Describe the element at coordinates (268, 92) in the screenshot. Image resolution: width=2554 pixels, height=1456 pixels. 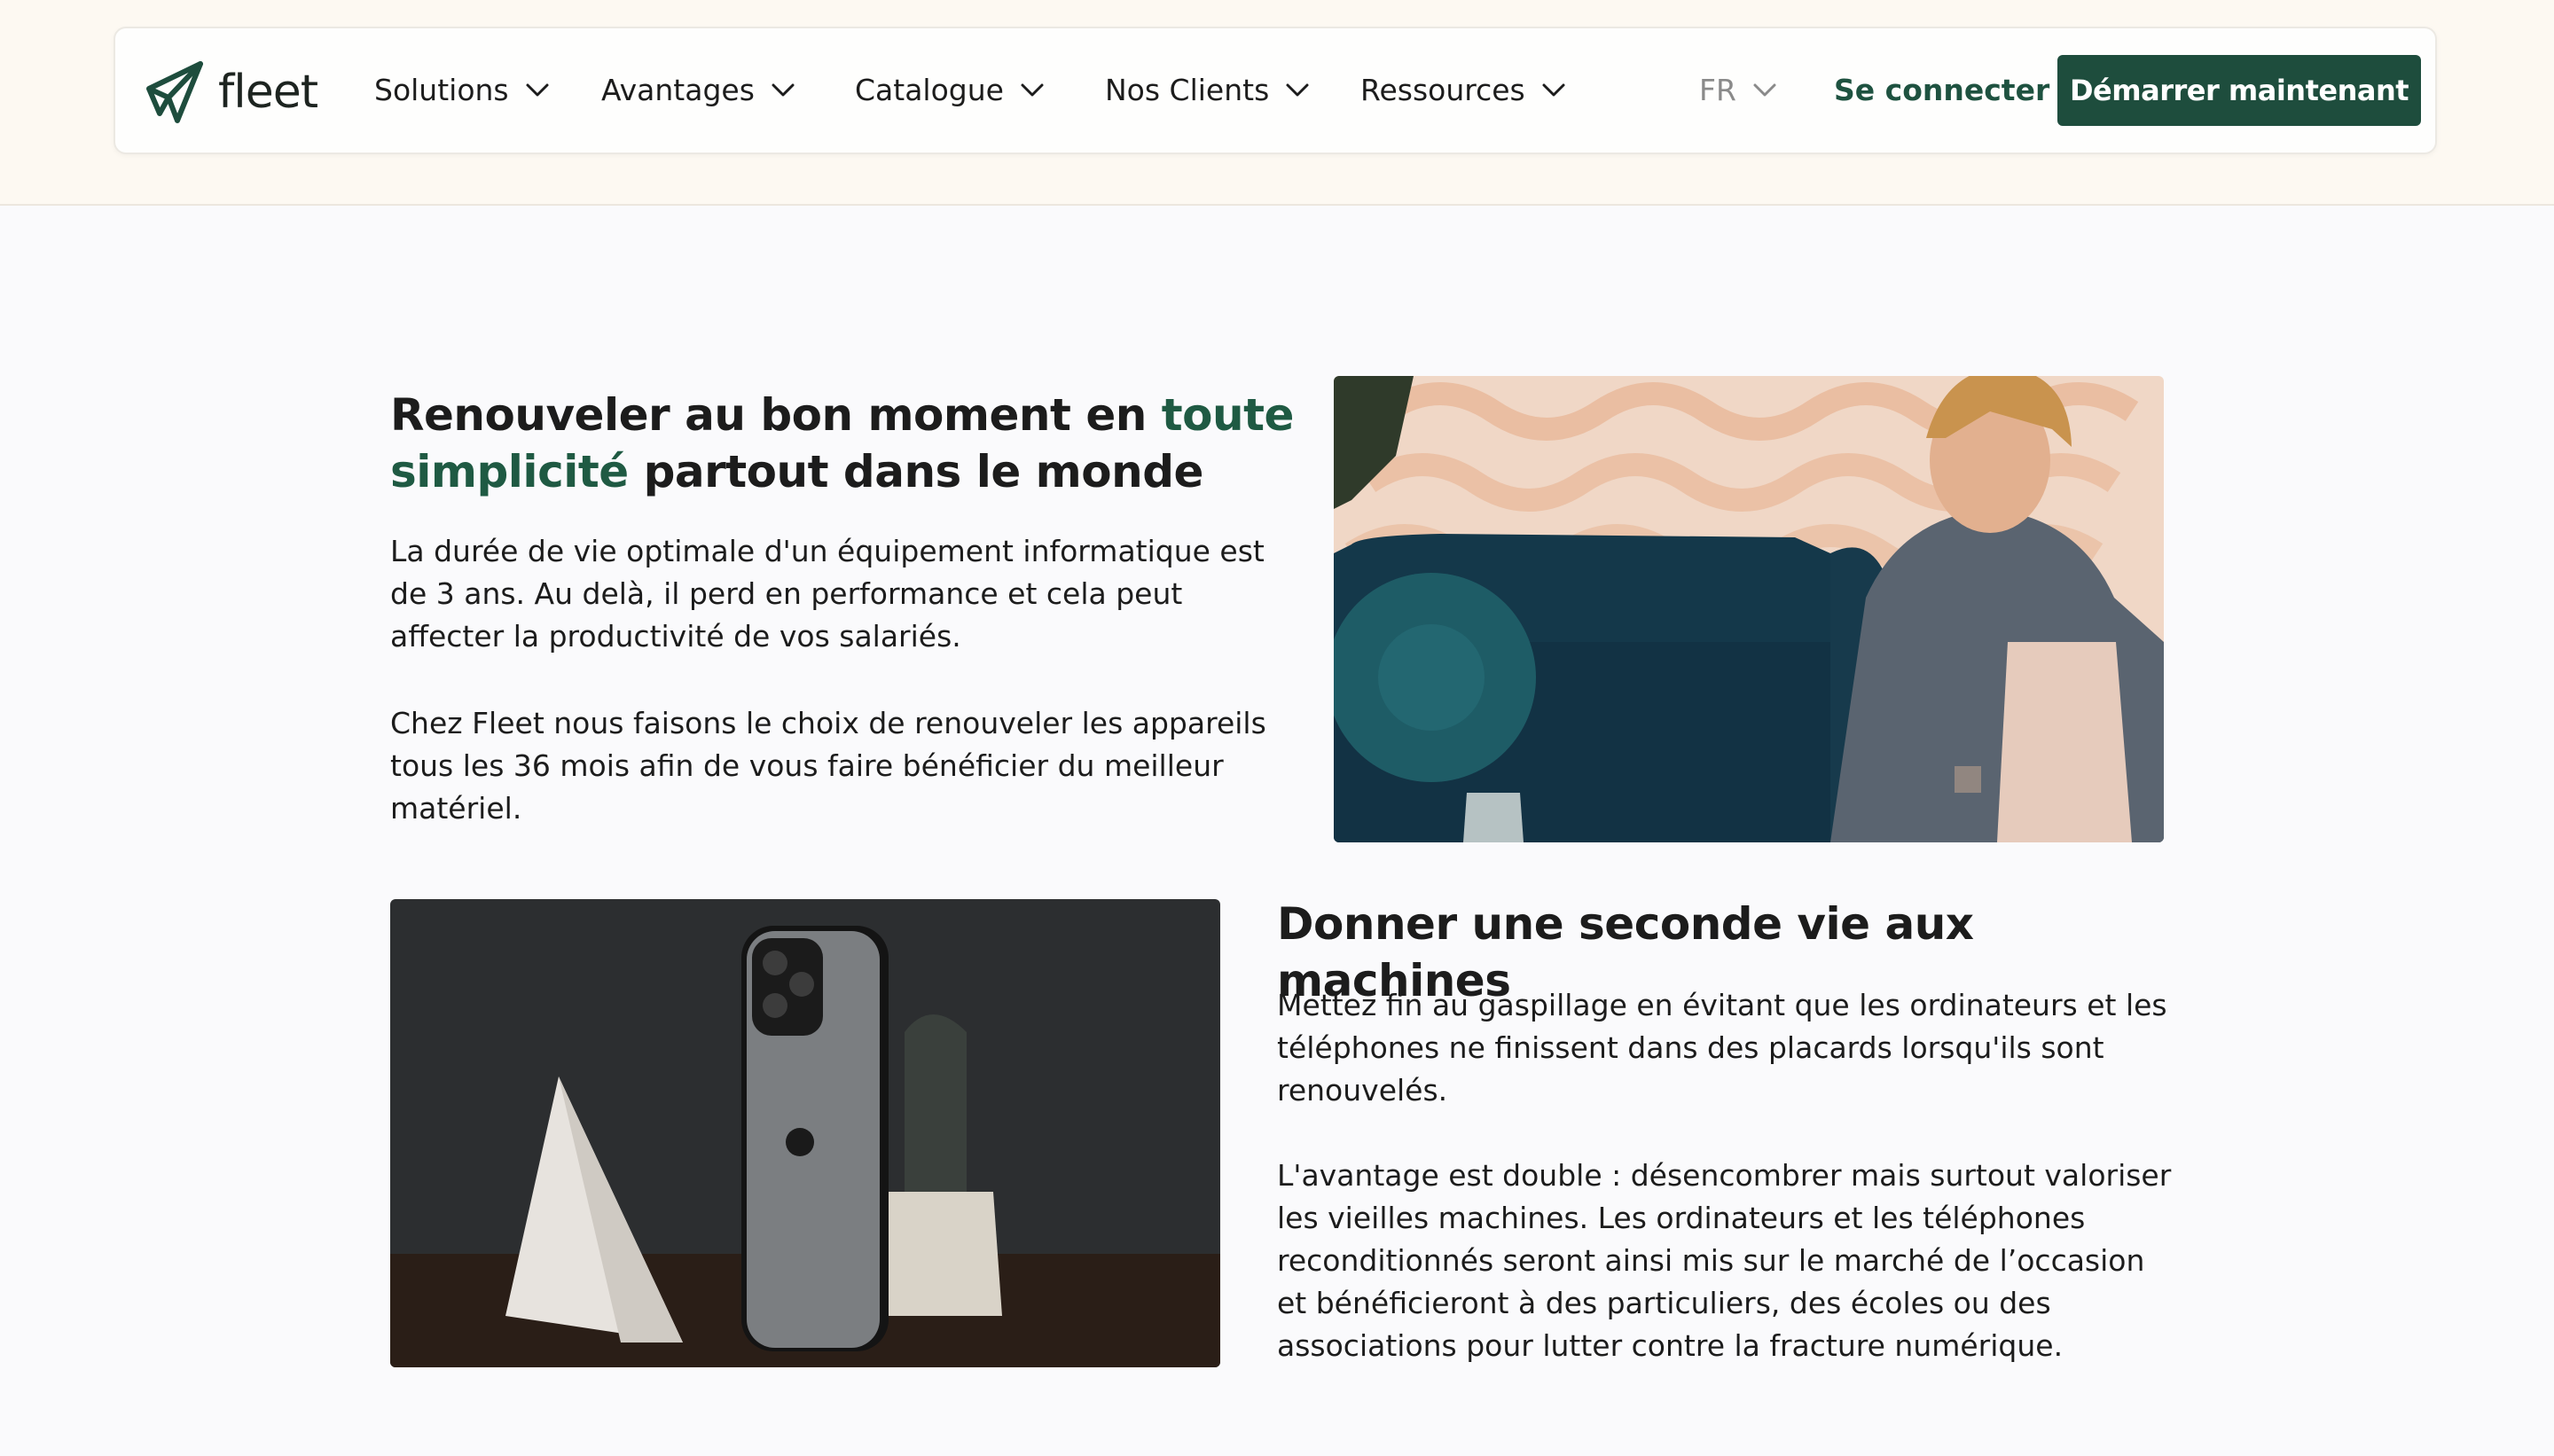
I see `logo-text: fleet` at that location.